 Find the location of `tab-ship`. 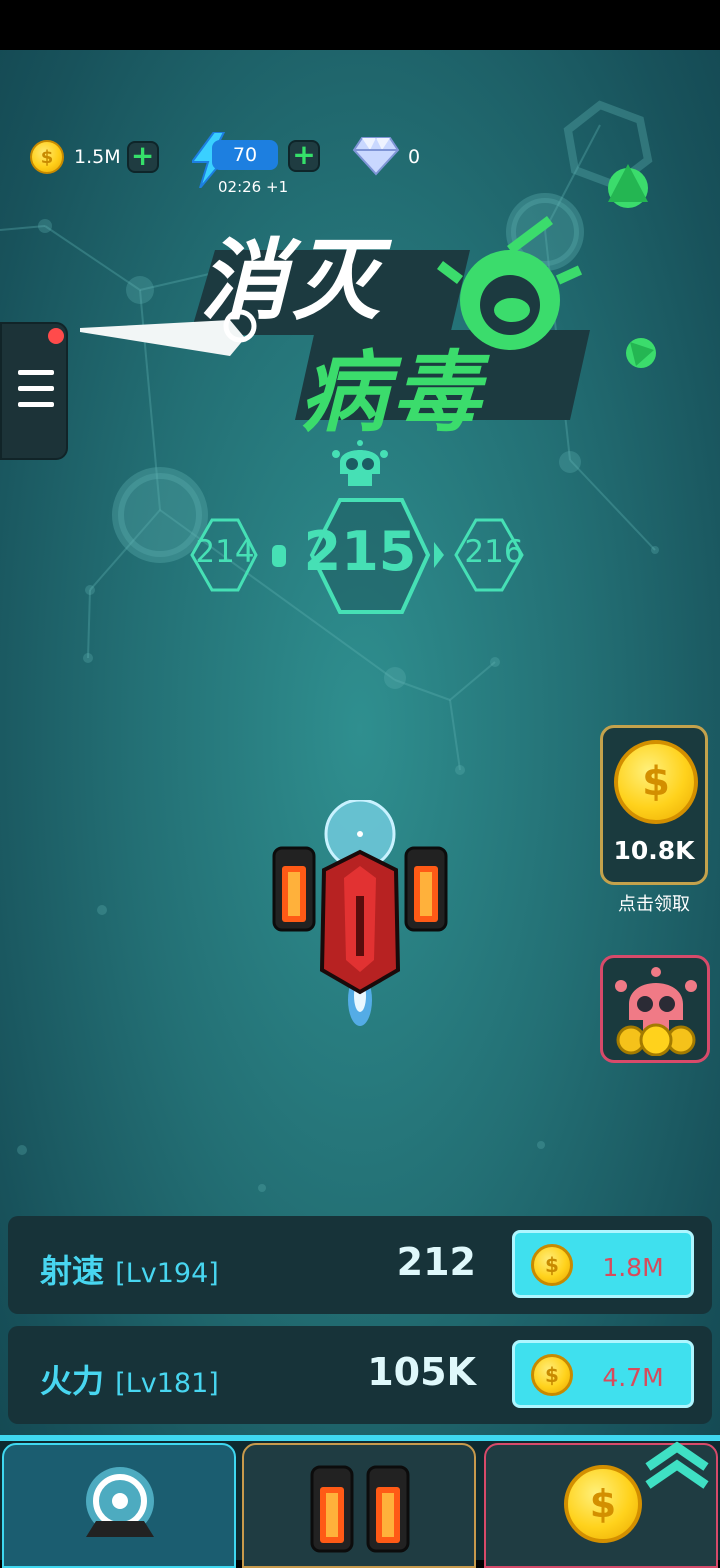

tab-ship is located at coordinates (119, 1505).